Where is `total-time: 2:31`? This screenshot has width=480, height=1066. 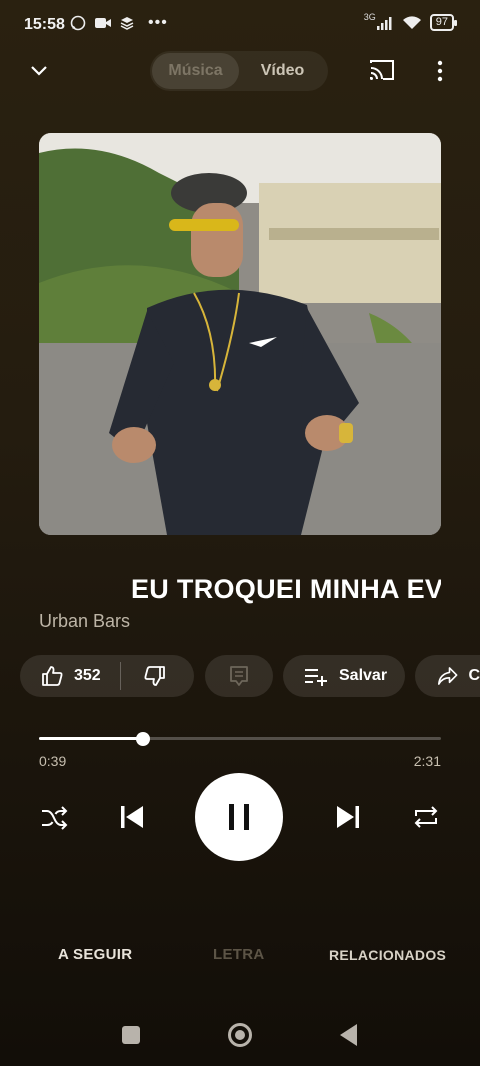
total-time: 2:31 is located at coordinates (427, 761).